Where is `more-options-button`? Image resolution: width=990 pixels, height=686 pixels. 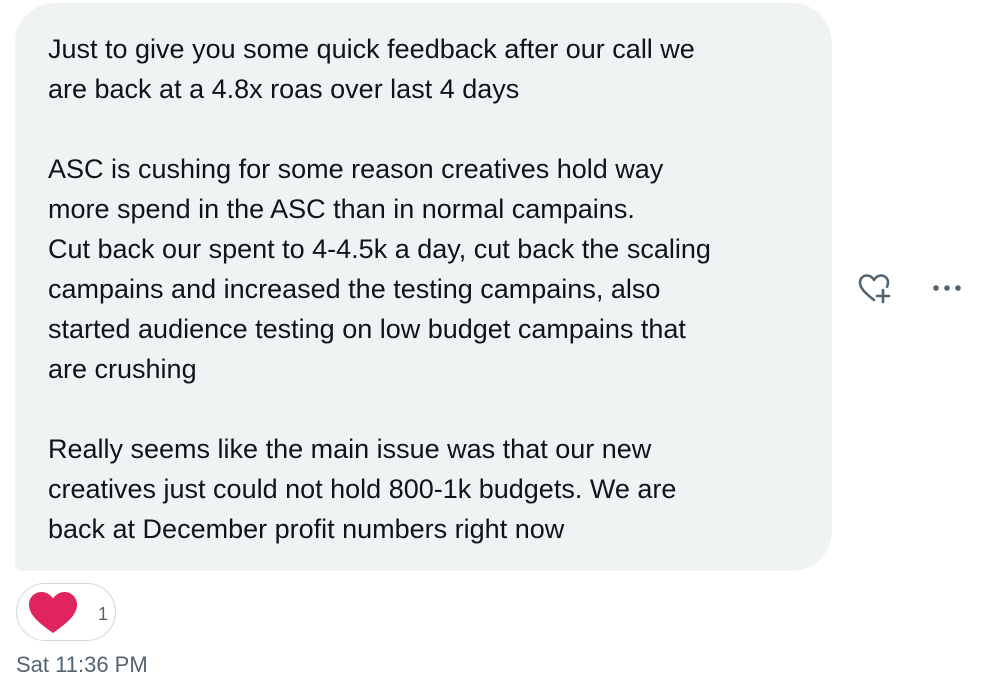
more-options-button is located at coordinates (948, 288).